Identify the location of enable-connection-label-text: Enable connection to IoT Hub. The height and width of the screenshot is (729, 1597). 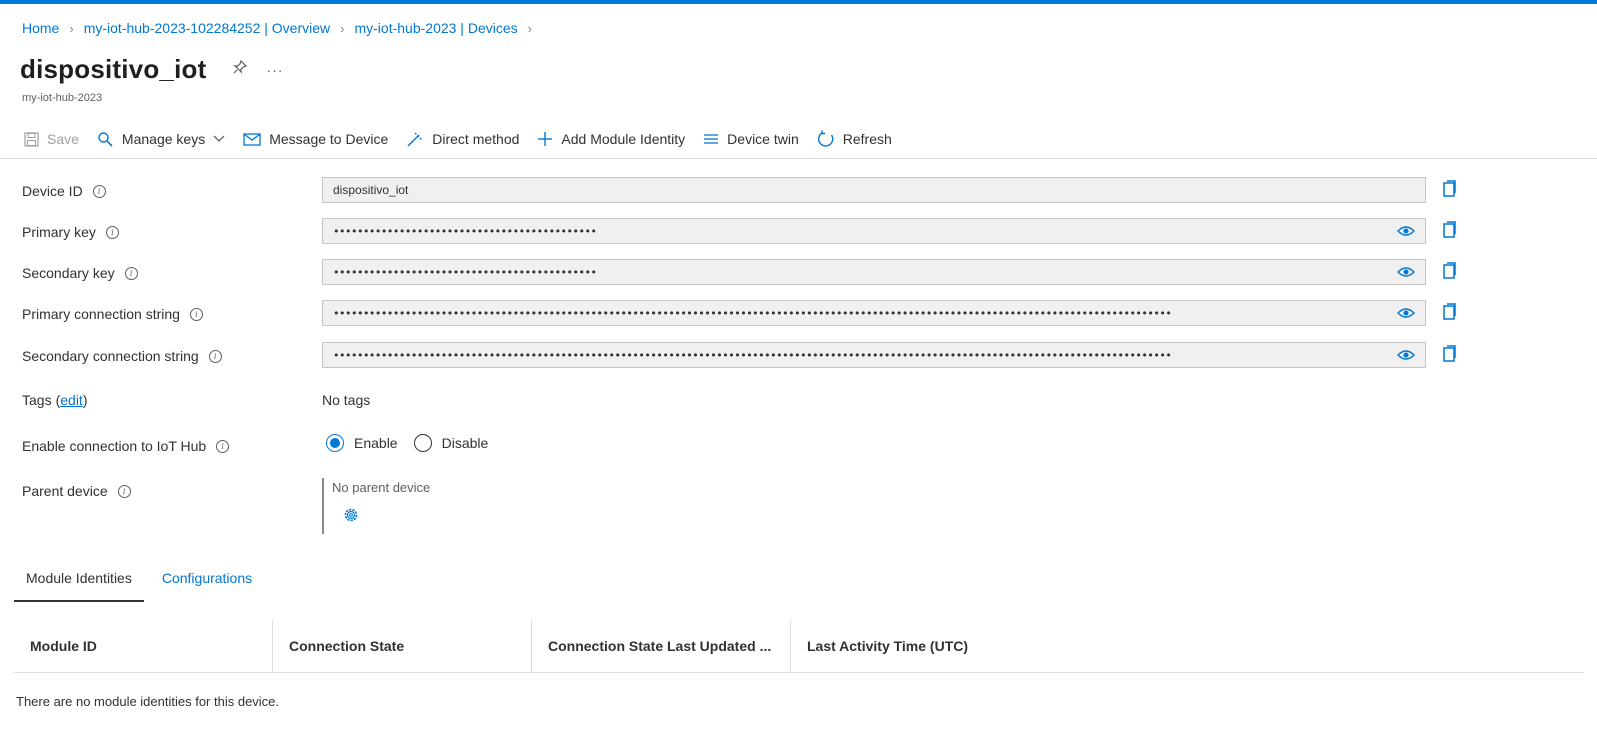
(114, 446).